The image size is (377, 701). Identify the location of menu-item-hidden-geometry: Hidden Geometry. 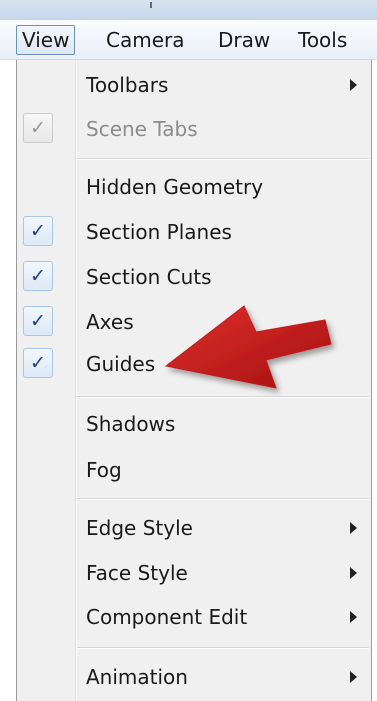
(194, 187).